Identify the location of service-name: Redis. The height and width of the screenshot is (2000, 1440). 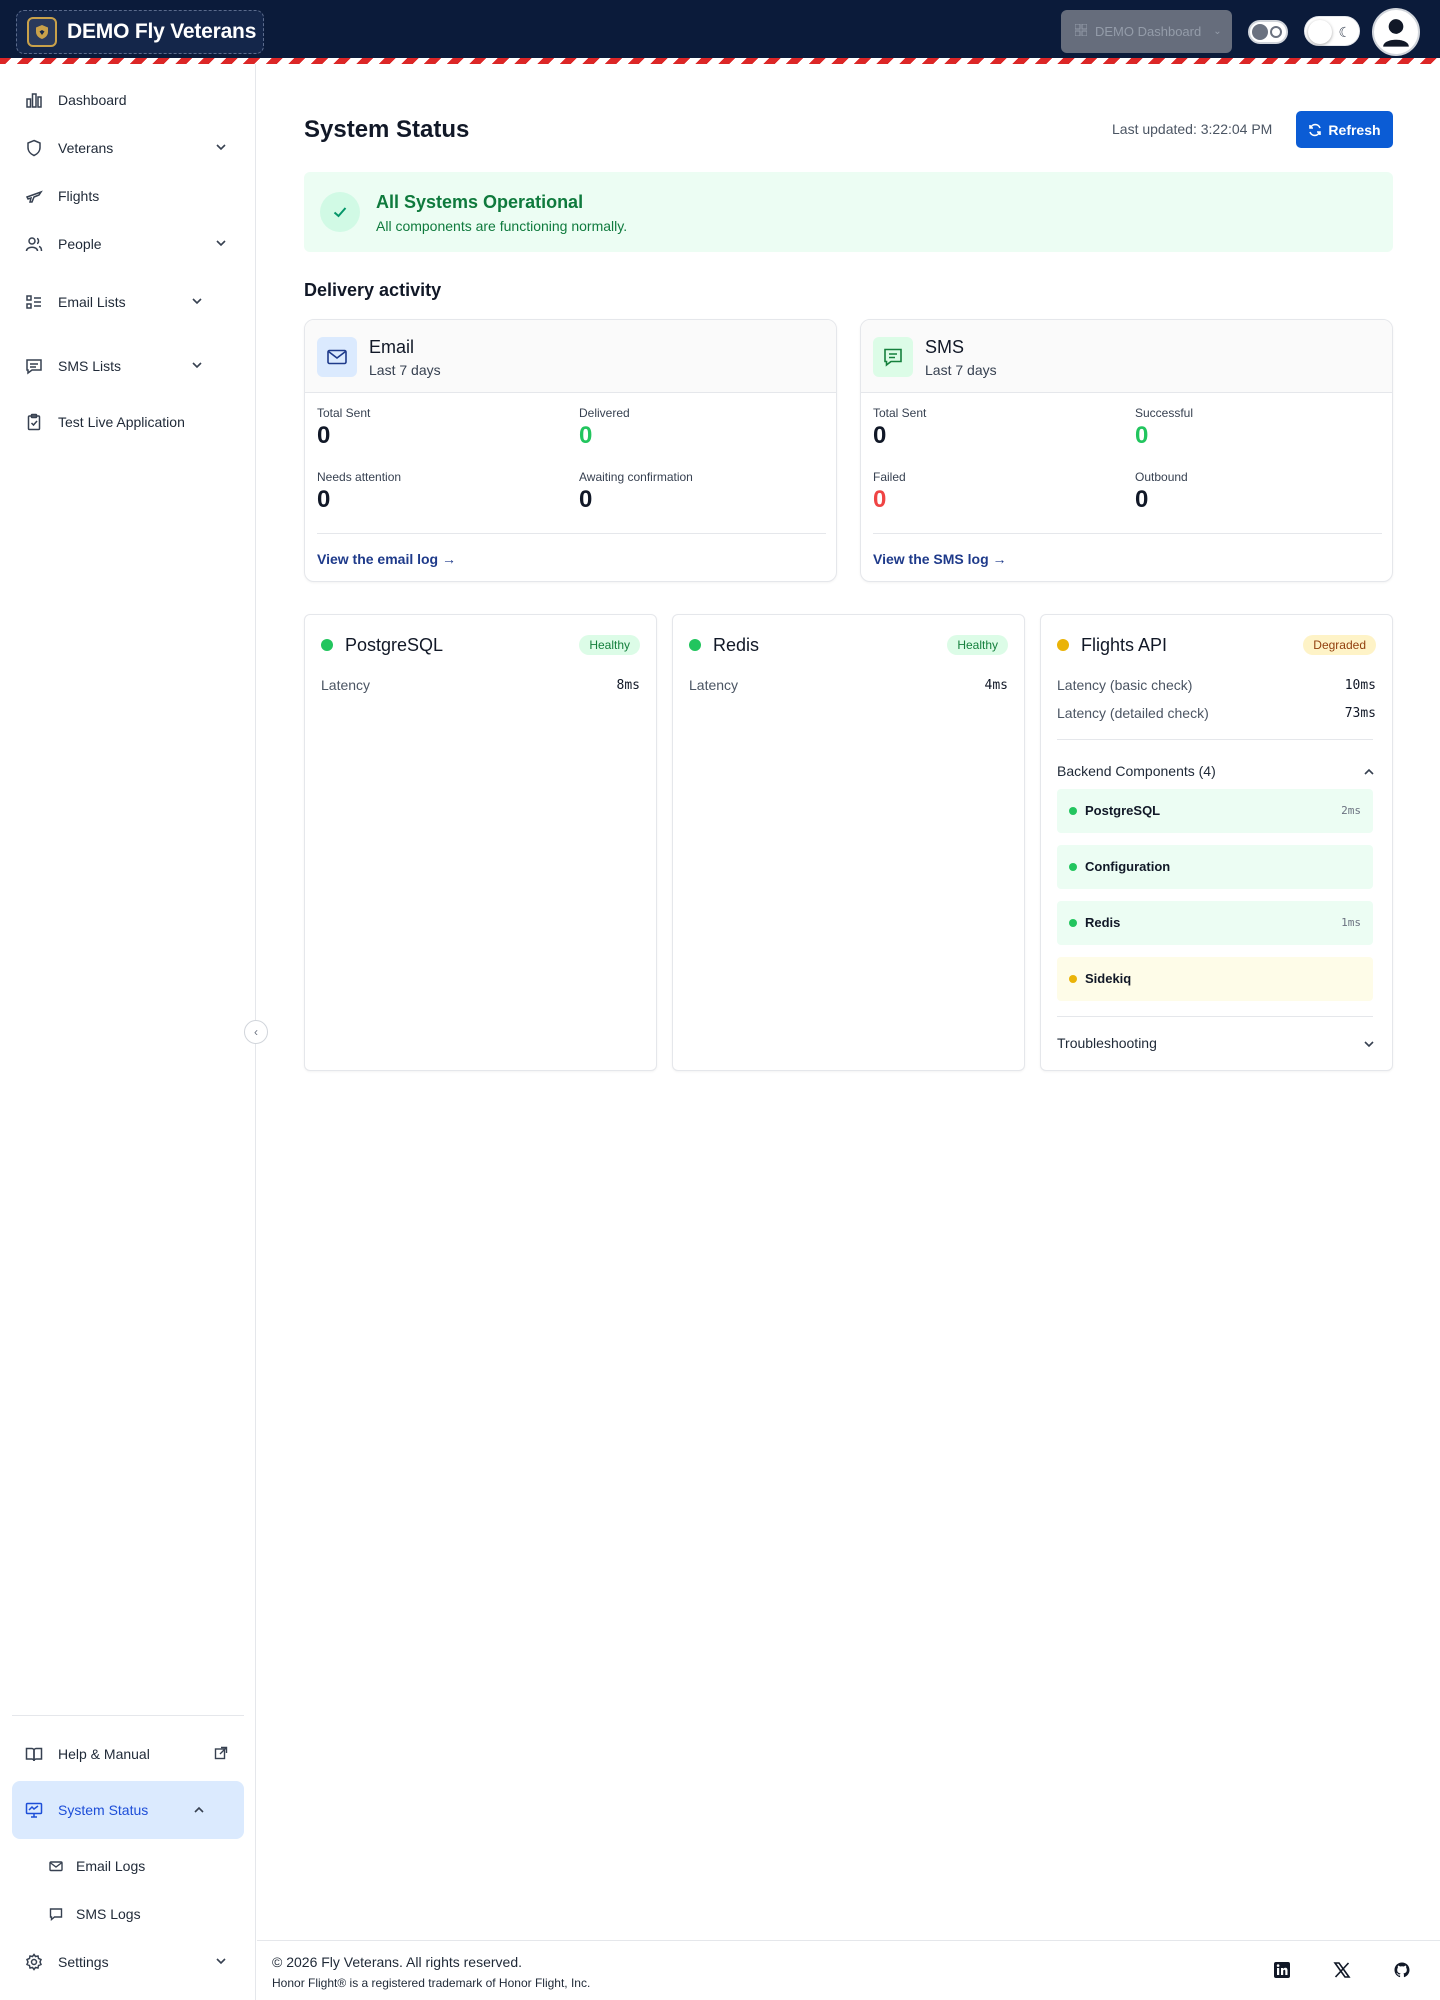
(736, 645).